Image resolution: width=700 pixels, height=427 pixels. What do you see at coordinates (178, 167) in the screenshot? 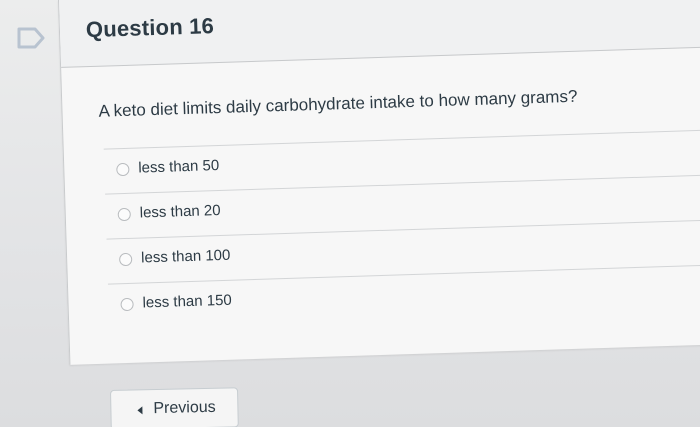
I see `answer-label: less than 50` at bounding box center [178, 167].